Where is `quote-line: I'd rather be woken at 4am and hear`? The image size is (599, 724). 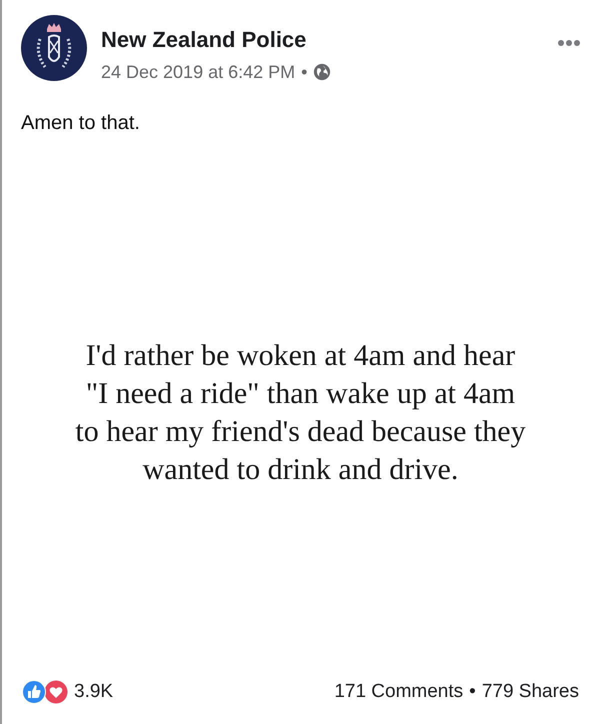 quote-line: I'd rather be woken at 4am and hear is located at coordinates (301, 356).